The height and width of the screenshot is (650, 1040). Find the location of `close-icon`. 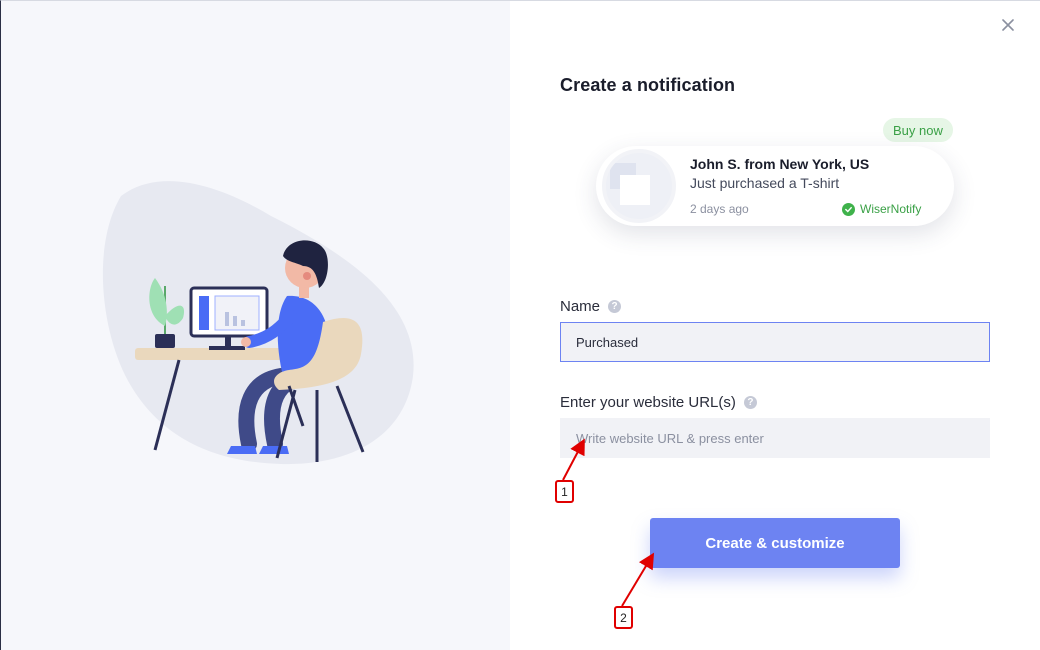

close-icon is located at coordinates (1008, 25).